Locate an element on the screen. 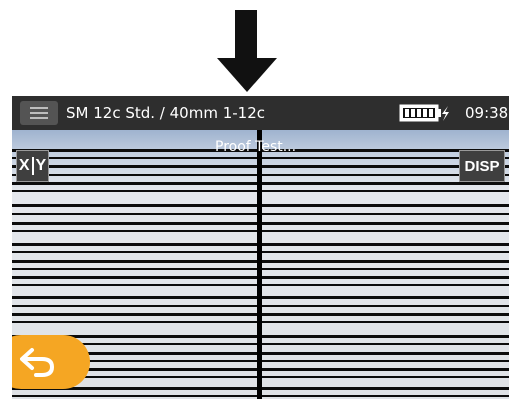 This screenshot has width=509, height=399. x-label: X is located at coordinates (24, 165).